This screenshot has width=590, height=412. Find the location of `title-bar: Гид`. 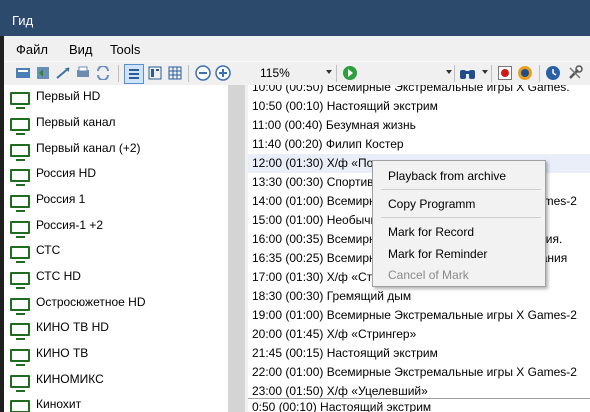

title-bar: Гид is located at coordinates (295, 18).